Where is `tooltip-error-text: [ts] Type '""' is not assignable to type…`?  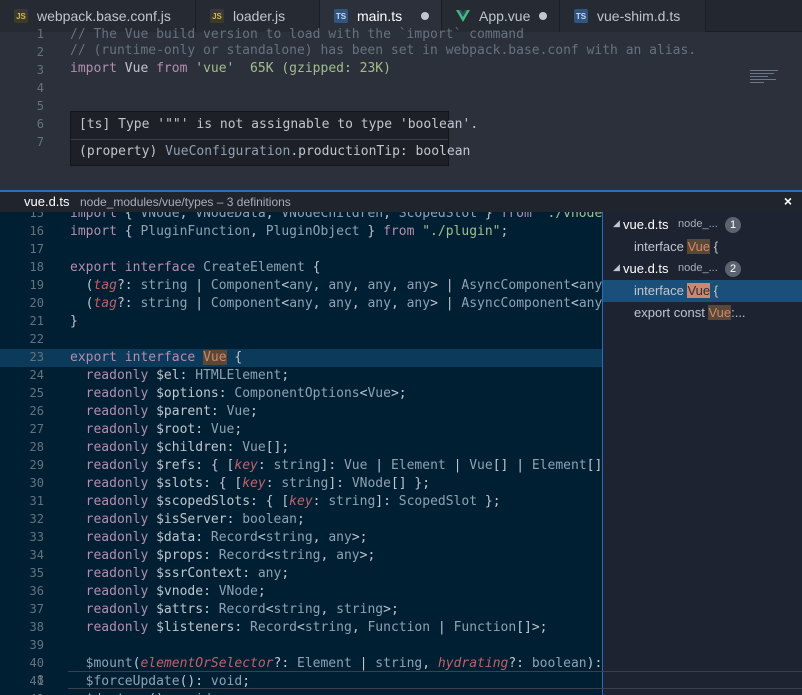 tooltip-error-text: [ts] Type '""' is not assignable to type… is located at coordinates (279, 124).